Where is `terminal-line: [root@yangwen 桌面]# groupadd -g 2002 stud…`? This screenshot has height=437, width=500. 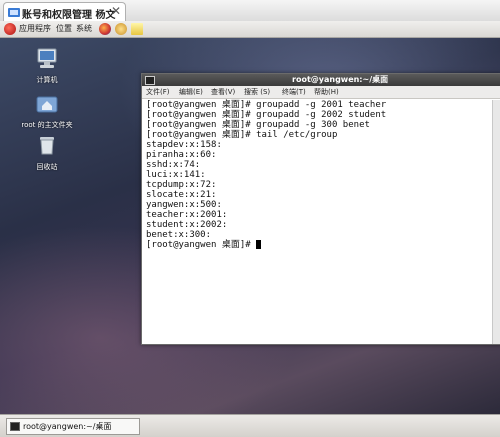
terminal-line: [root@yangwen 桌面]# groupadd -g 2002 stud… is located at coordinates (266, 115).